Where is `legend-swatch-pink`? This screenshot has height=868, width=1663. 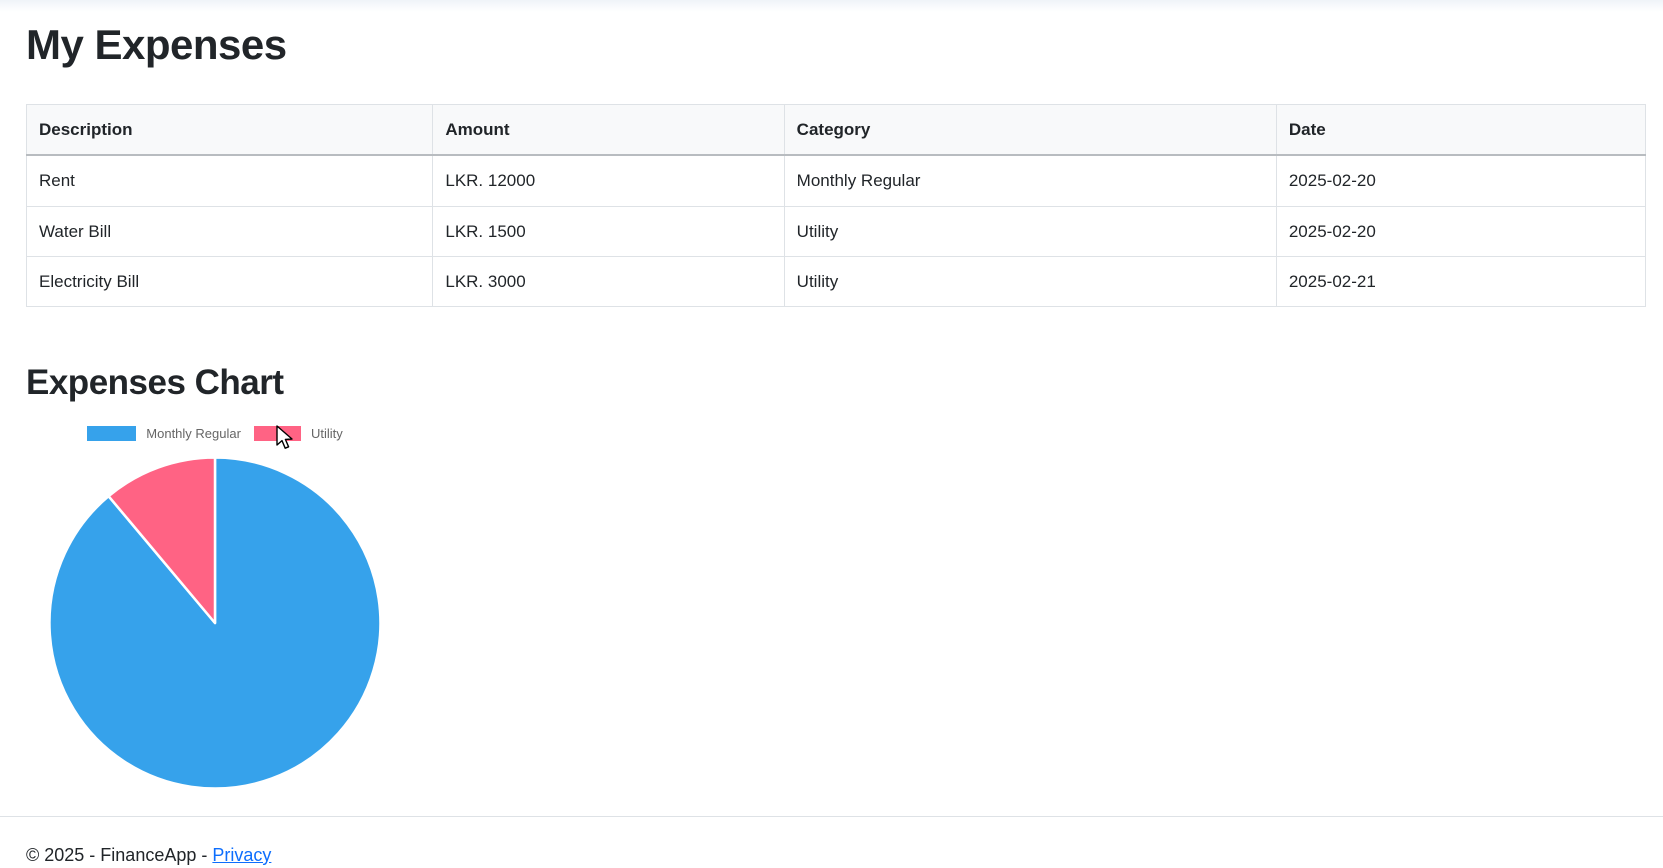 legend-swatch-pink is located at coordinates (277, 434).